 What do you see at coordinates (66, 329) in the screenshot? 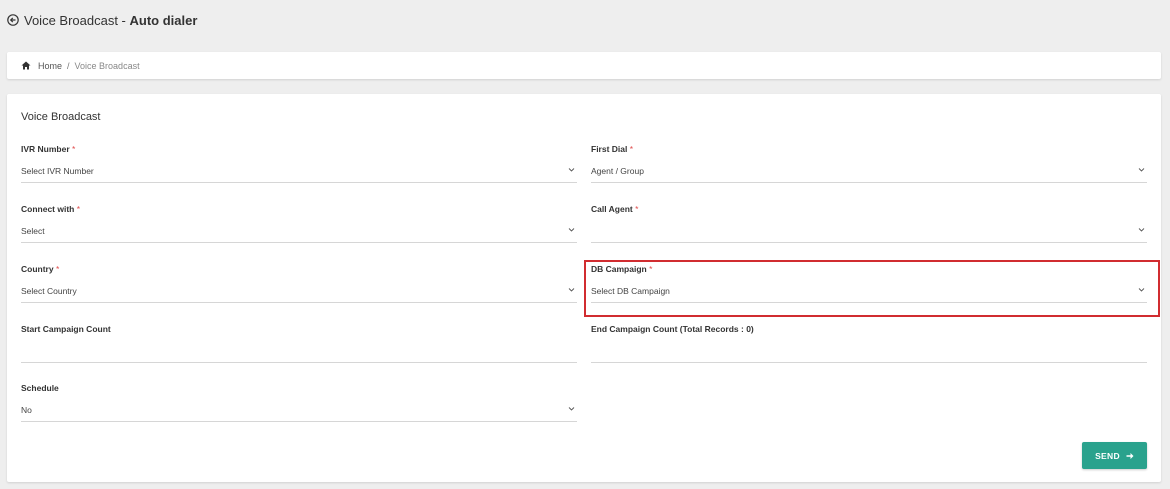
I see `start-campaign-count-label: Start Campaign Count` at bounding box center [66, 329].